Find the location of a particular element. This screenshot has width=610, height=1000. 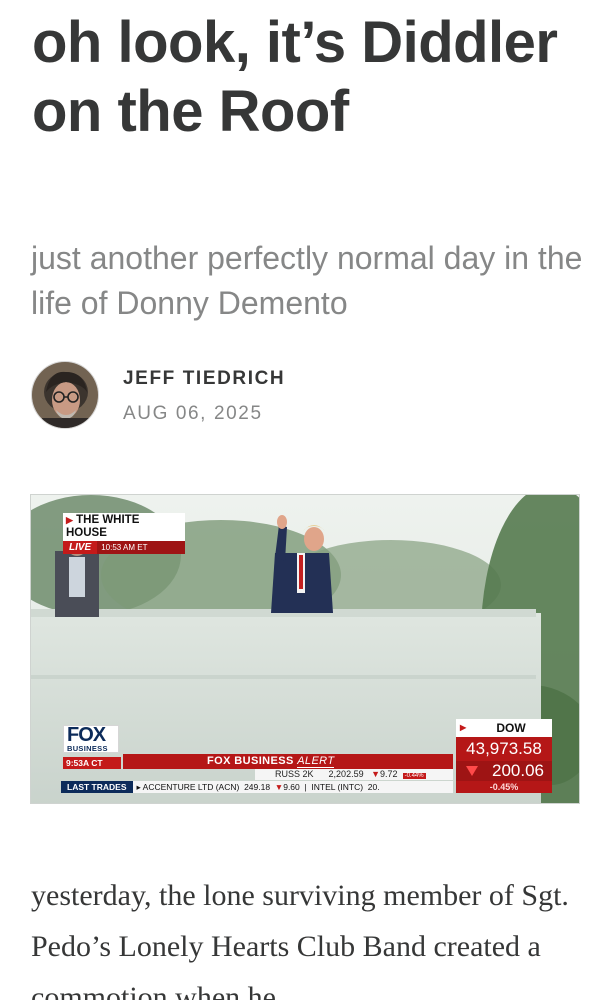

business-alert-bar: FOX BUSINESS ALERT is located at coordinates (288, 761).